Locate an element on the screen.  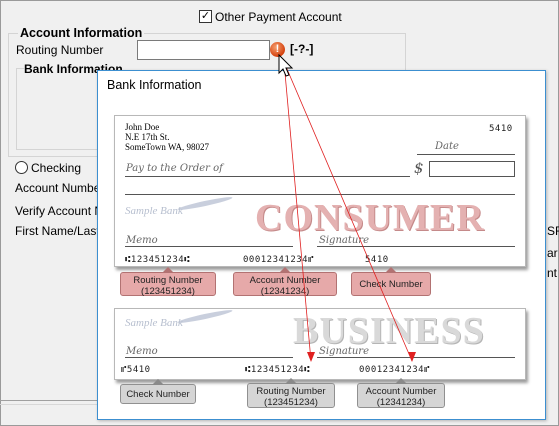
routing-pointer-line is located at coordinates (297, 211).